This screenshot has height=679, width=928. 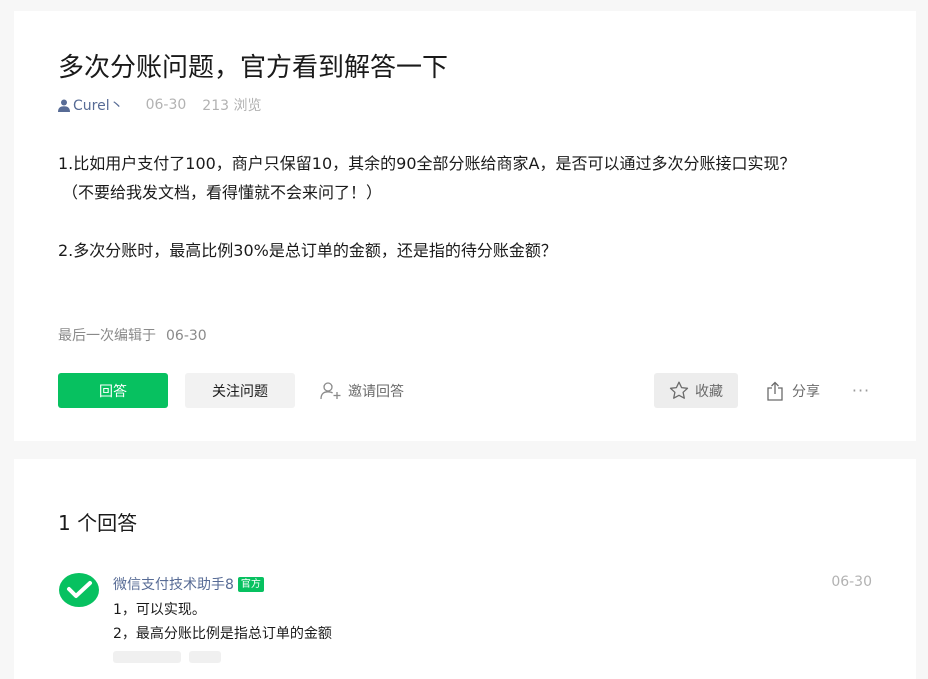 I want to click on question-author: Curel丶, so click(x=91, y=105).